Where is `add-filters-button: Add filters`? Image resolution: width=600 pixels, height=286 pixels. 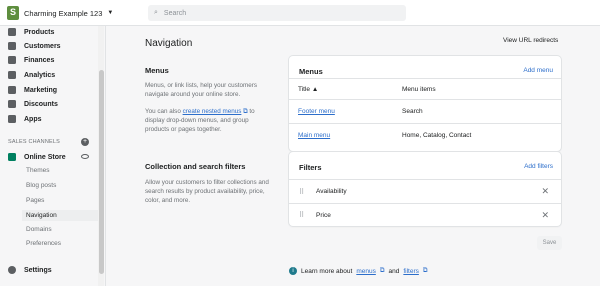
add-filters-button: Add filters is located at coordinates (538, 166).